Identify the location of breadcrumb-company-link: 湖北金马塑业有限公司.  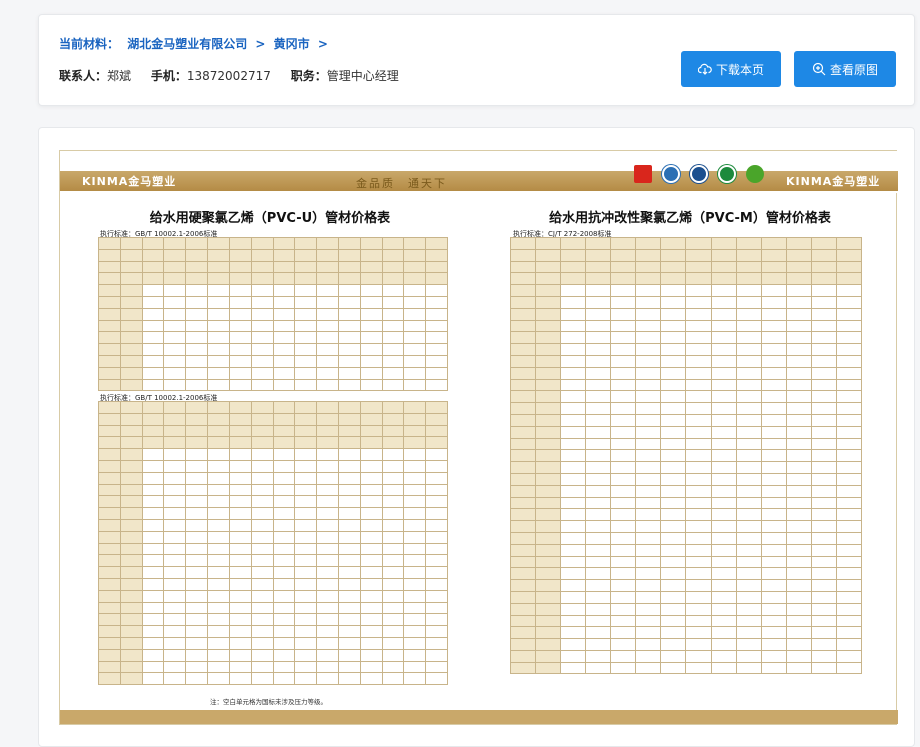
(187, 44).